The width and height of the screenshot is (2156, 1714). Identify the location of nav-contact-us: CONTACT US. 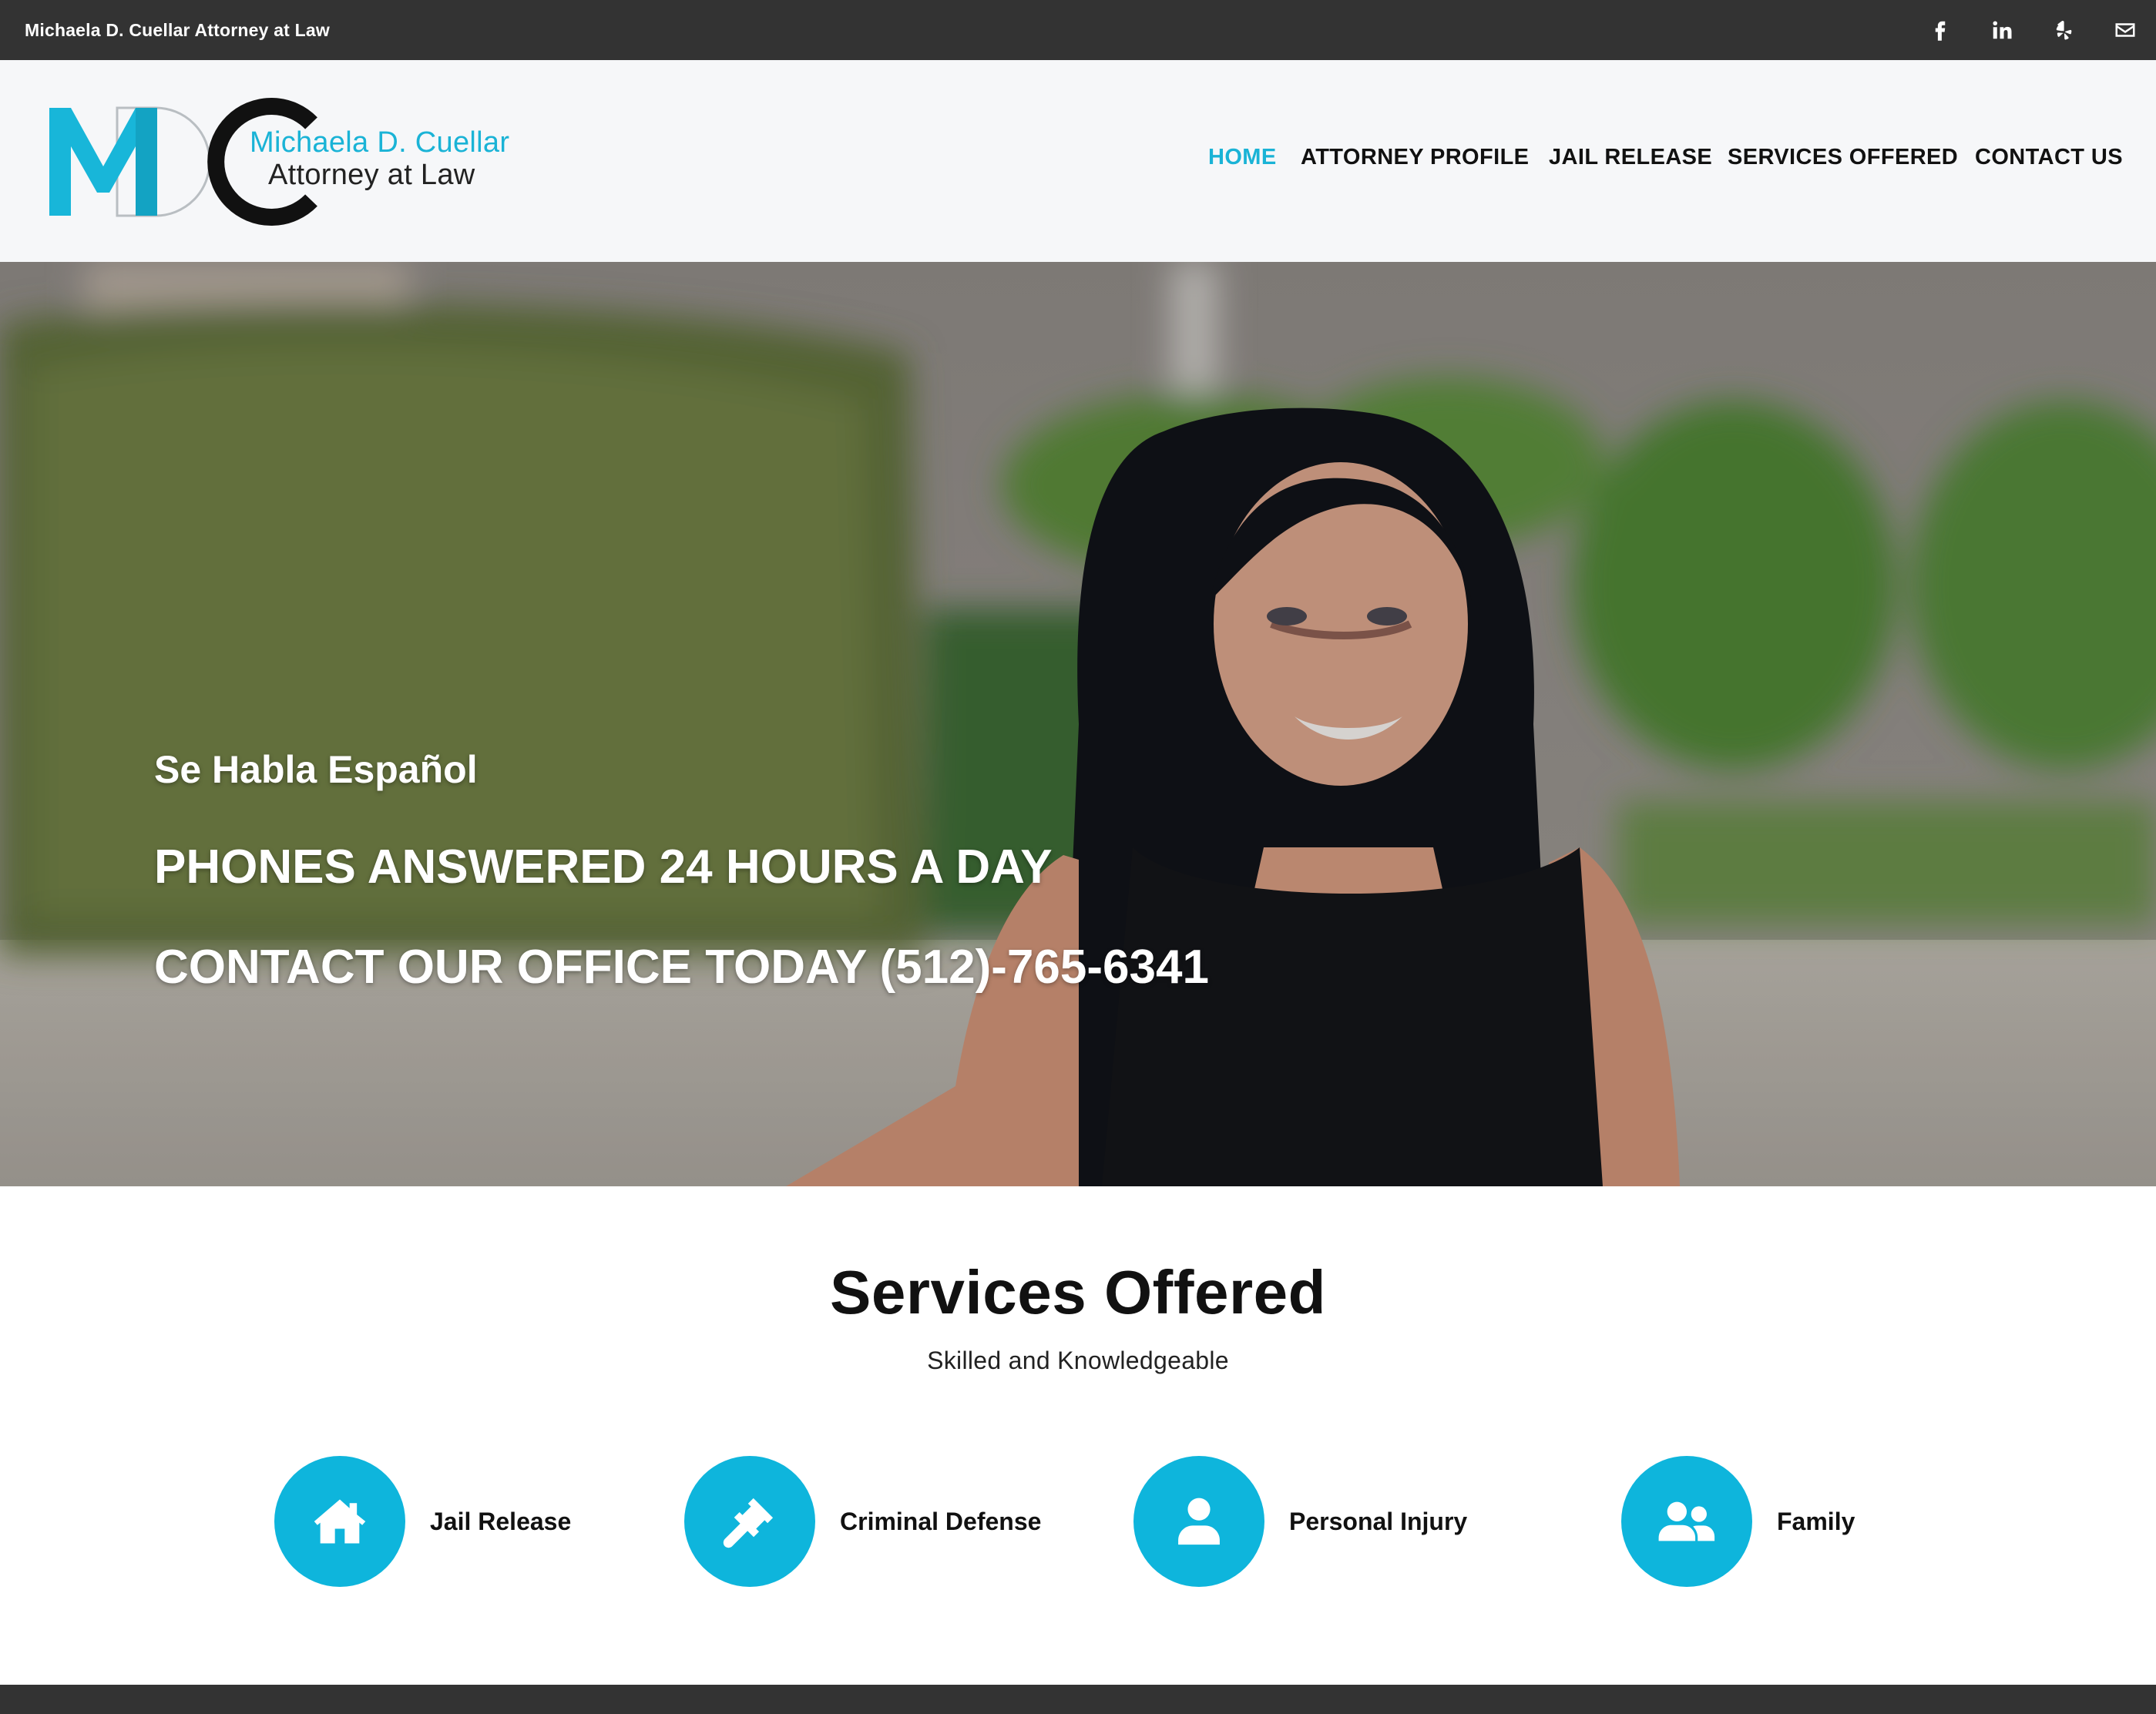
(2049, 157).